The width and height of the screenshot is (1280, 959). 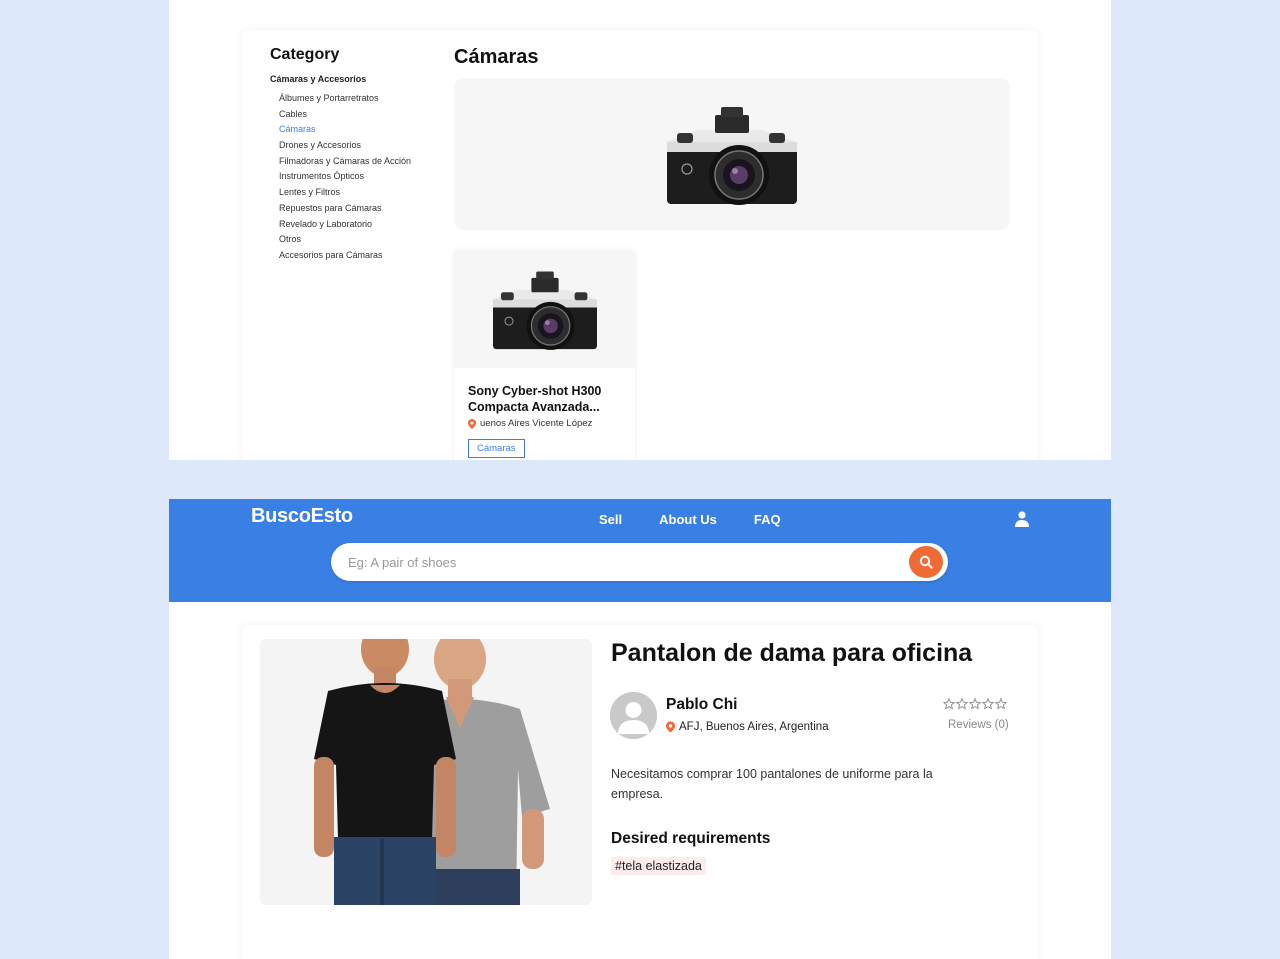 I want to click on nav-link-about-us: About Us, so click(x=688, y=519).